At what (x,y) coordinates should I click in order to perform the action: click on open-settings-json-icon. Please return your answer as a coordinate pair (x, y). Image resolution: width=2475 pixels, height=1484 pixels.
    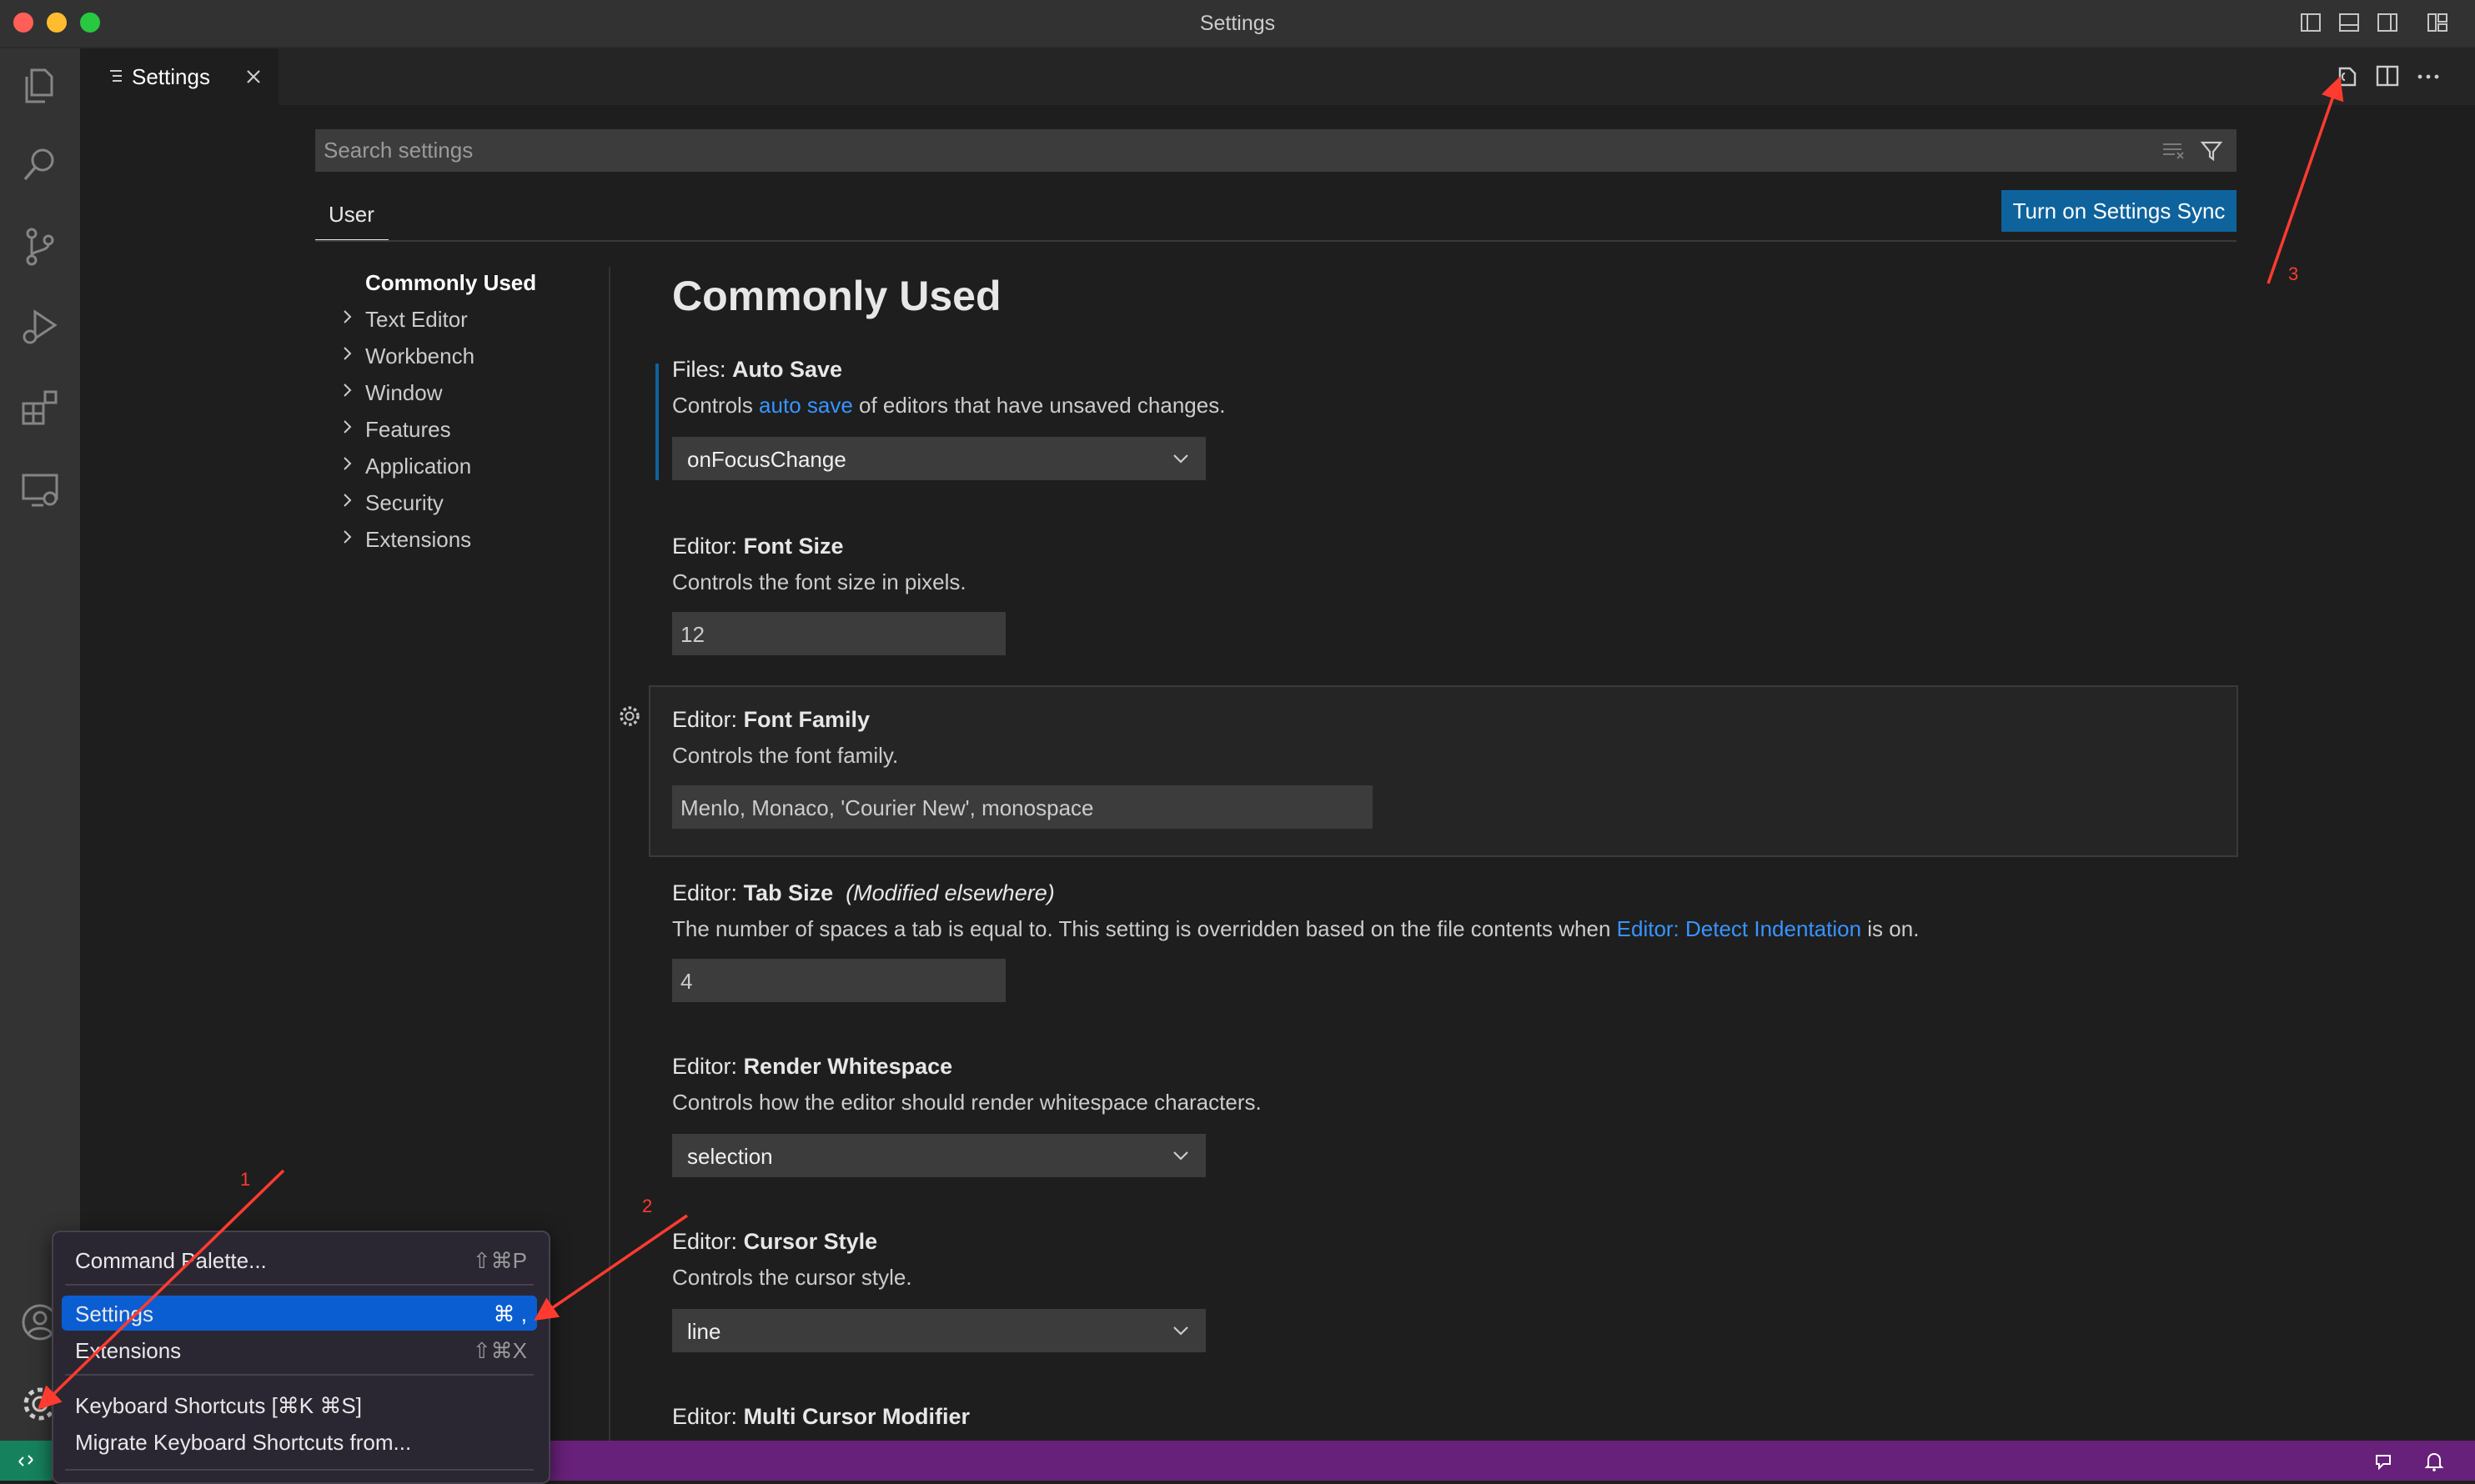
    Looking at the image, I should click on (2346, 76).